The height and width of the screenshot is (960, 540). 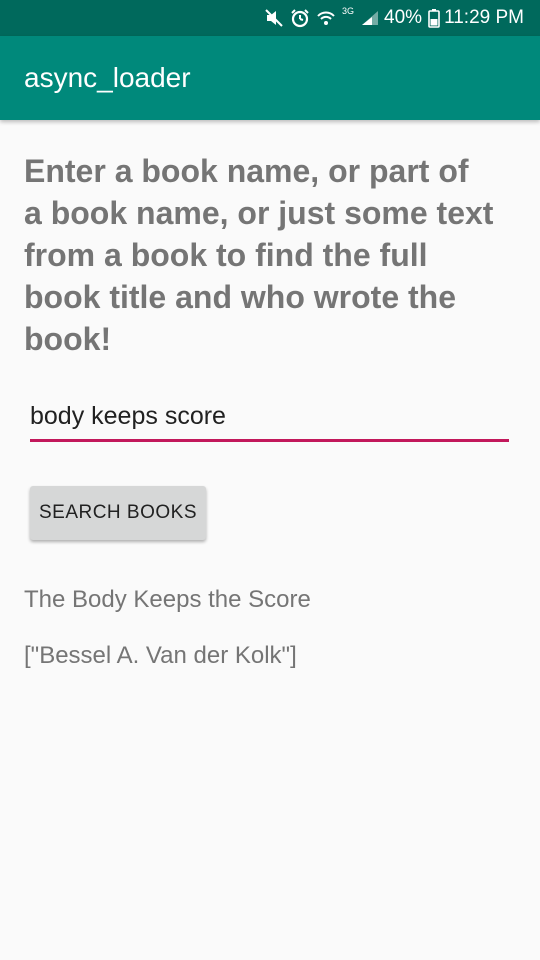 What do you see at coordinates (300, 18) in the screenshot?
I see `alarm-icon` at bounding box center [300, 18].